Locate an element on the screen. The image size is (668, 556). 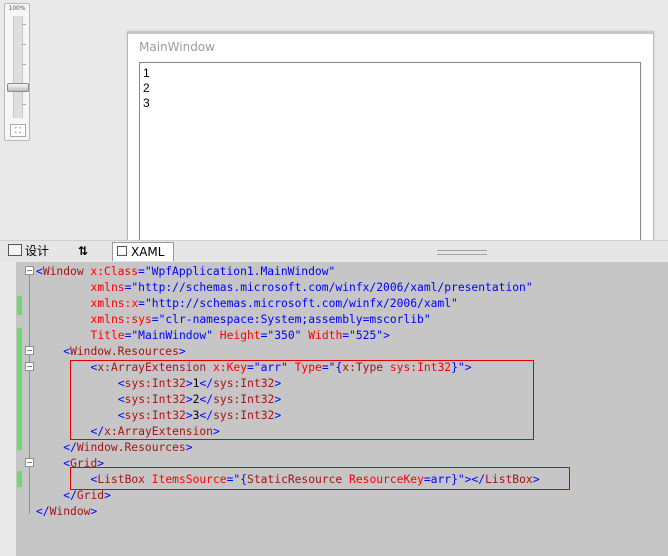
code-token: xmlns is located at coordinates (107, 287).